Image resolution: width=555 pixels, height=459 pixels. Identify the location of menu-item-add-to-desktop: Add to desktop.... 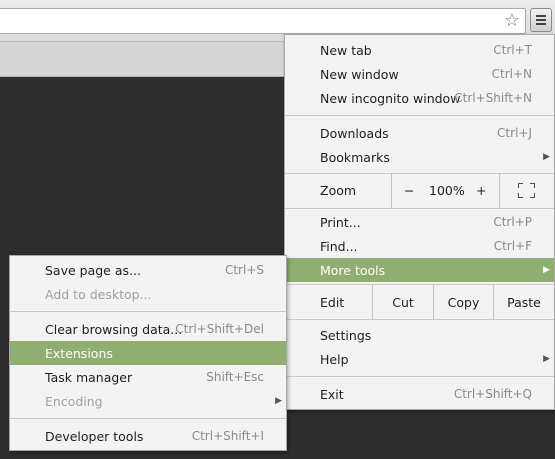
(148, 294).